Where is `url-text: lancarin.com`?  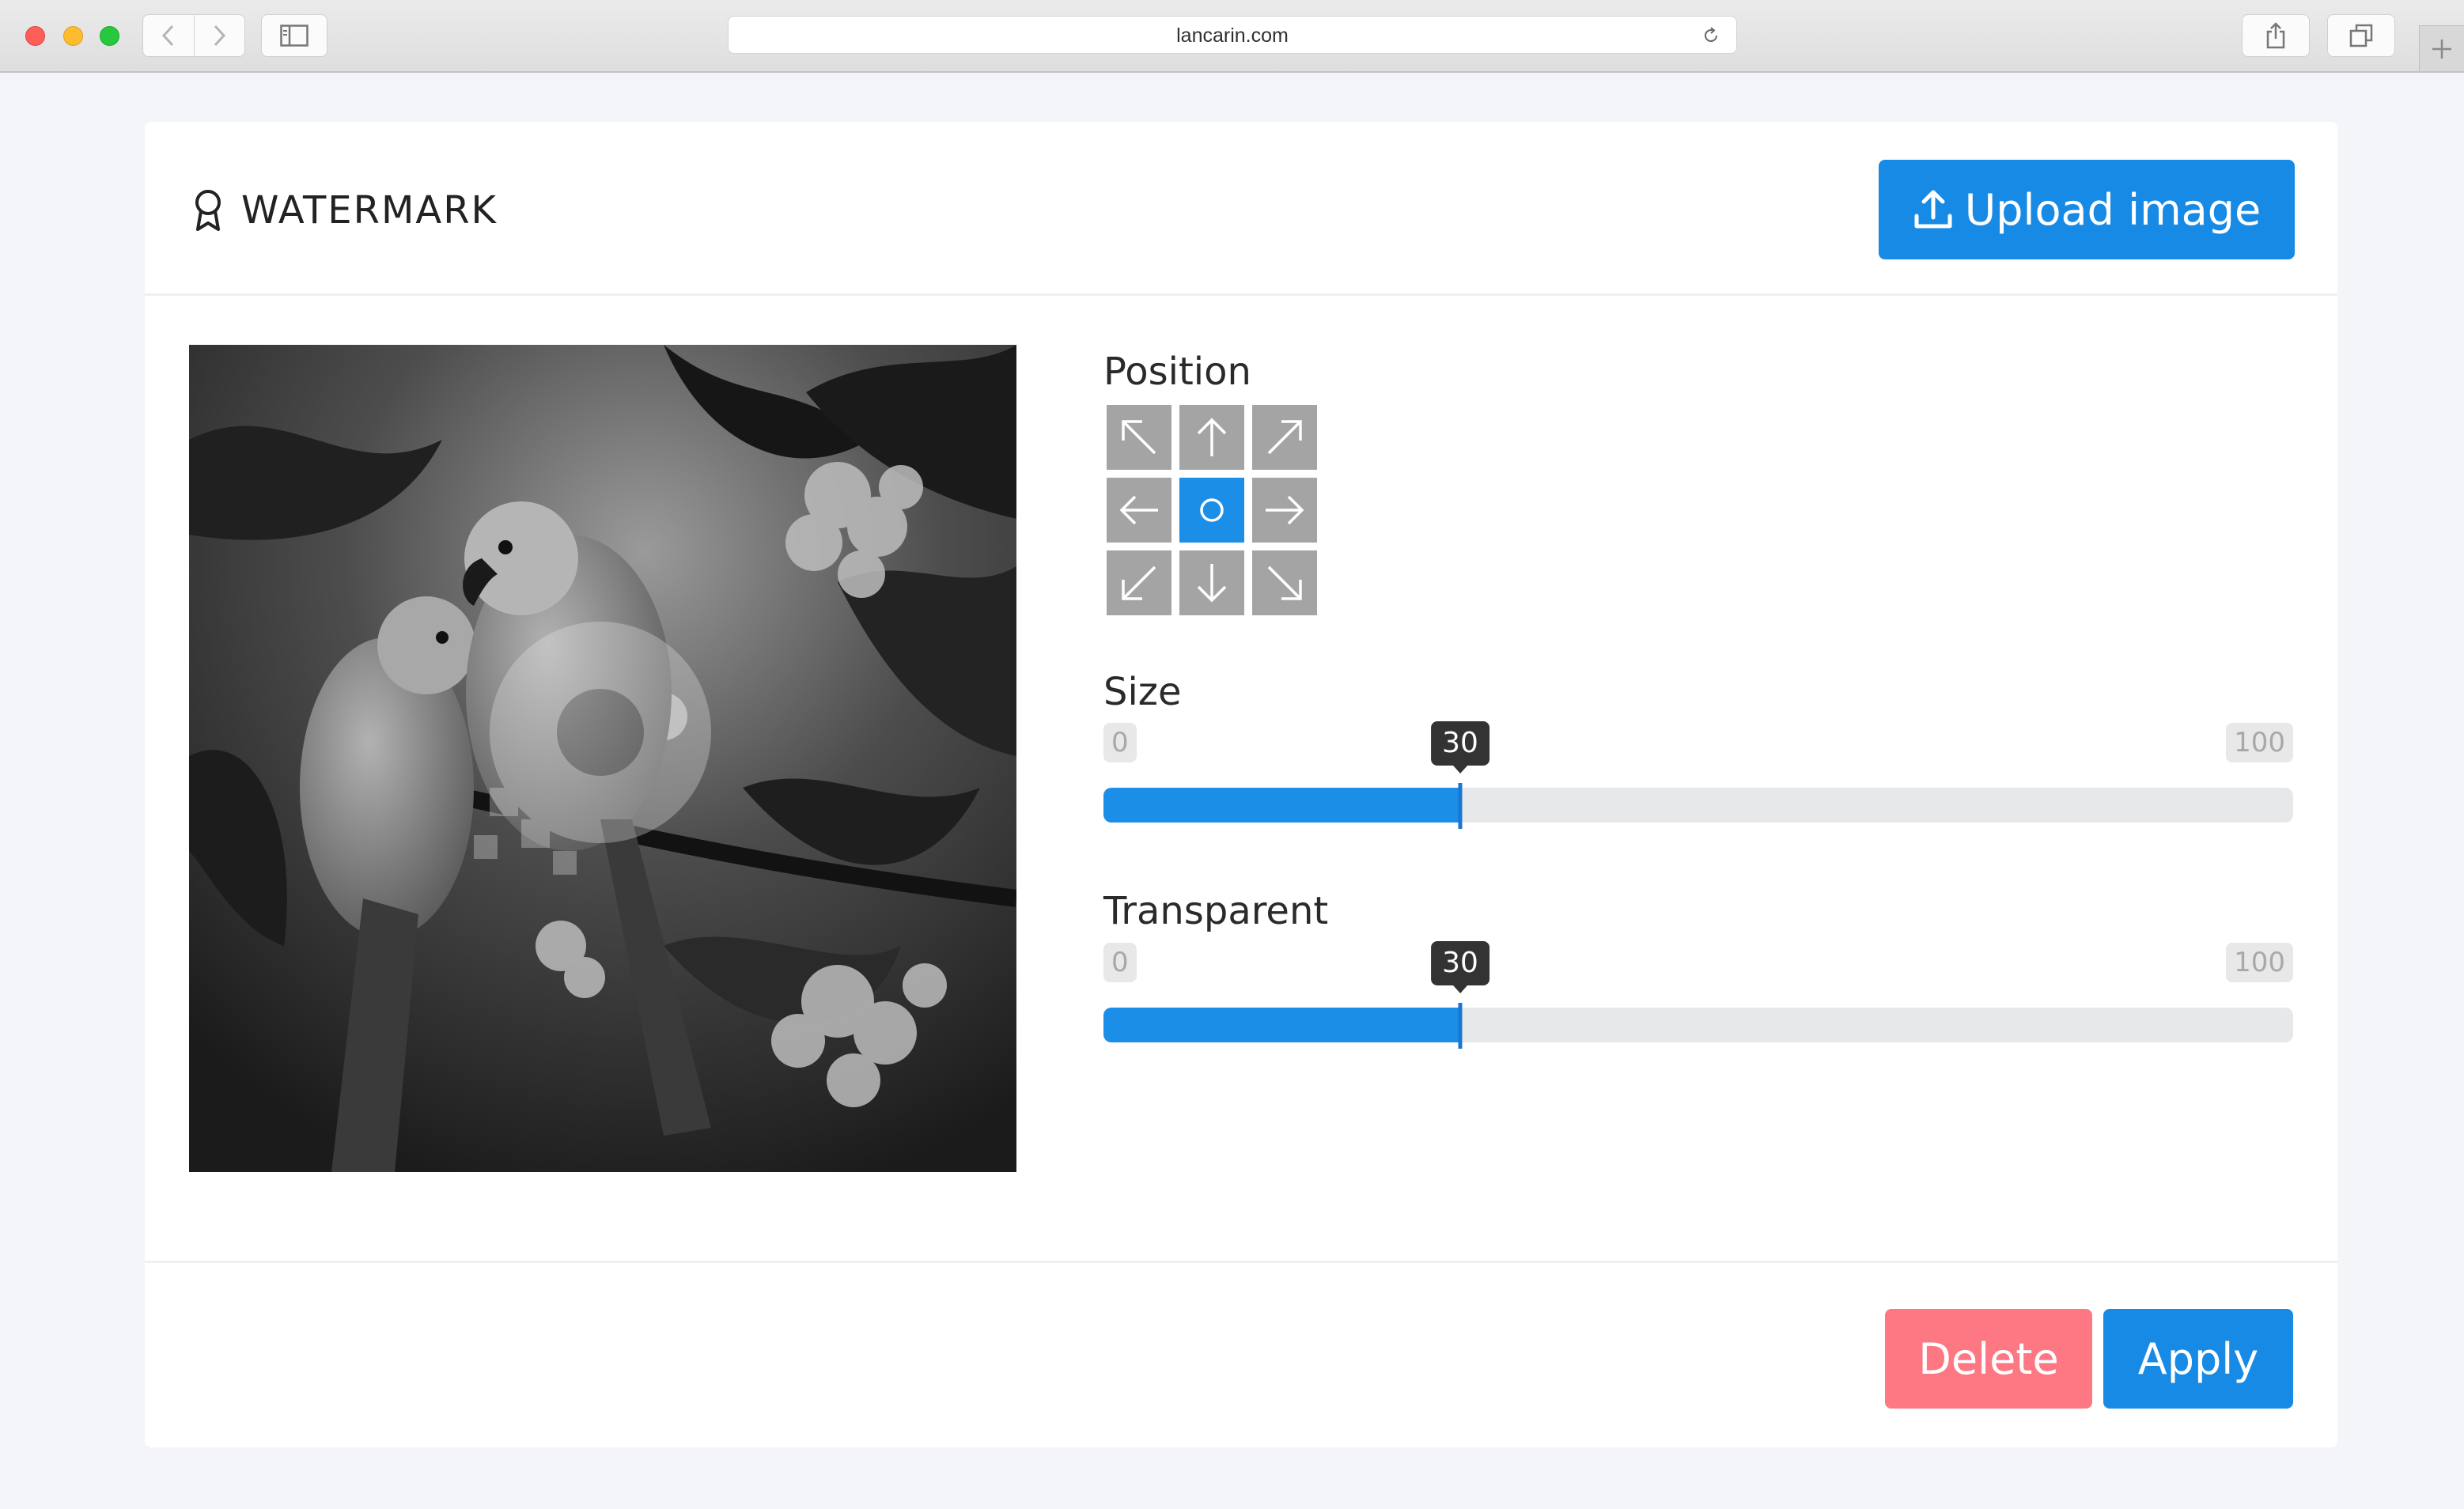
url-text: lancarin.com is located at coordinates (1232, 36).